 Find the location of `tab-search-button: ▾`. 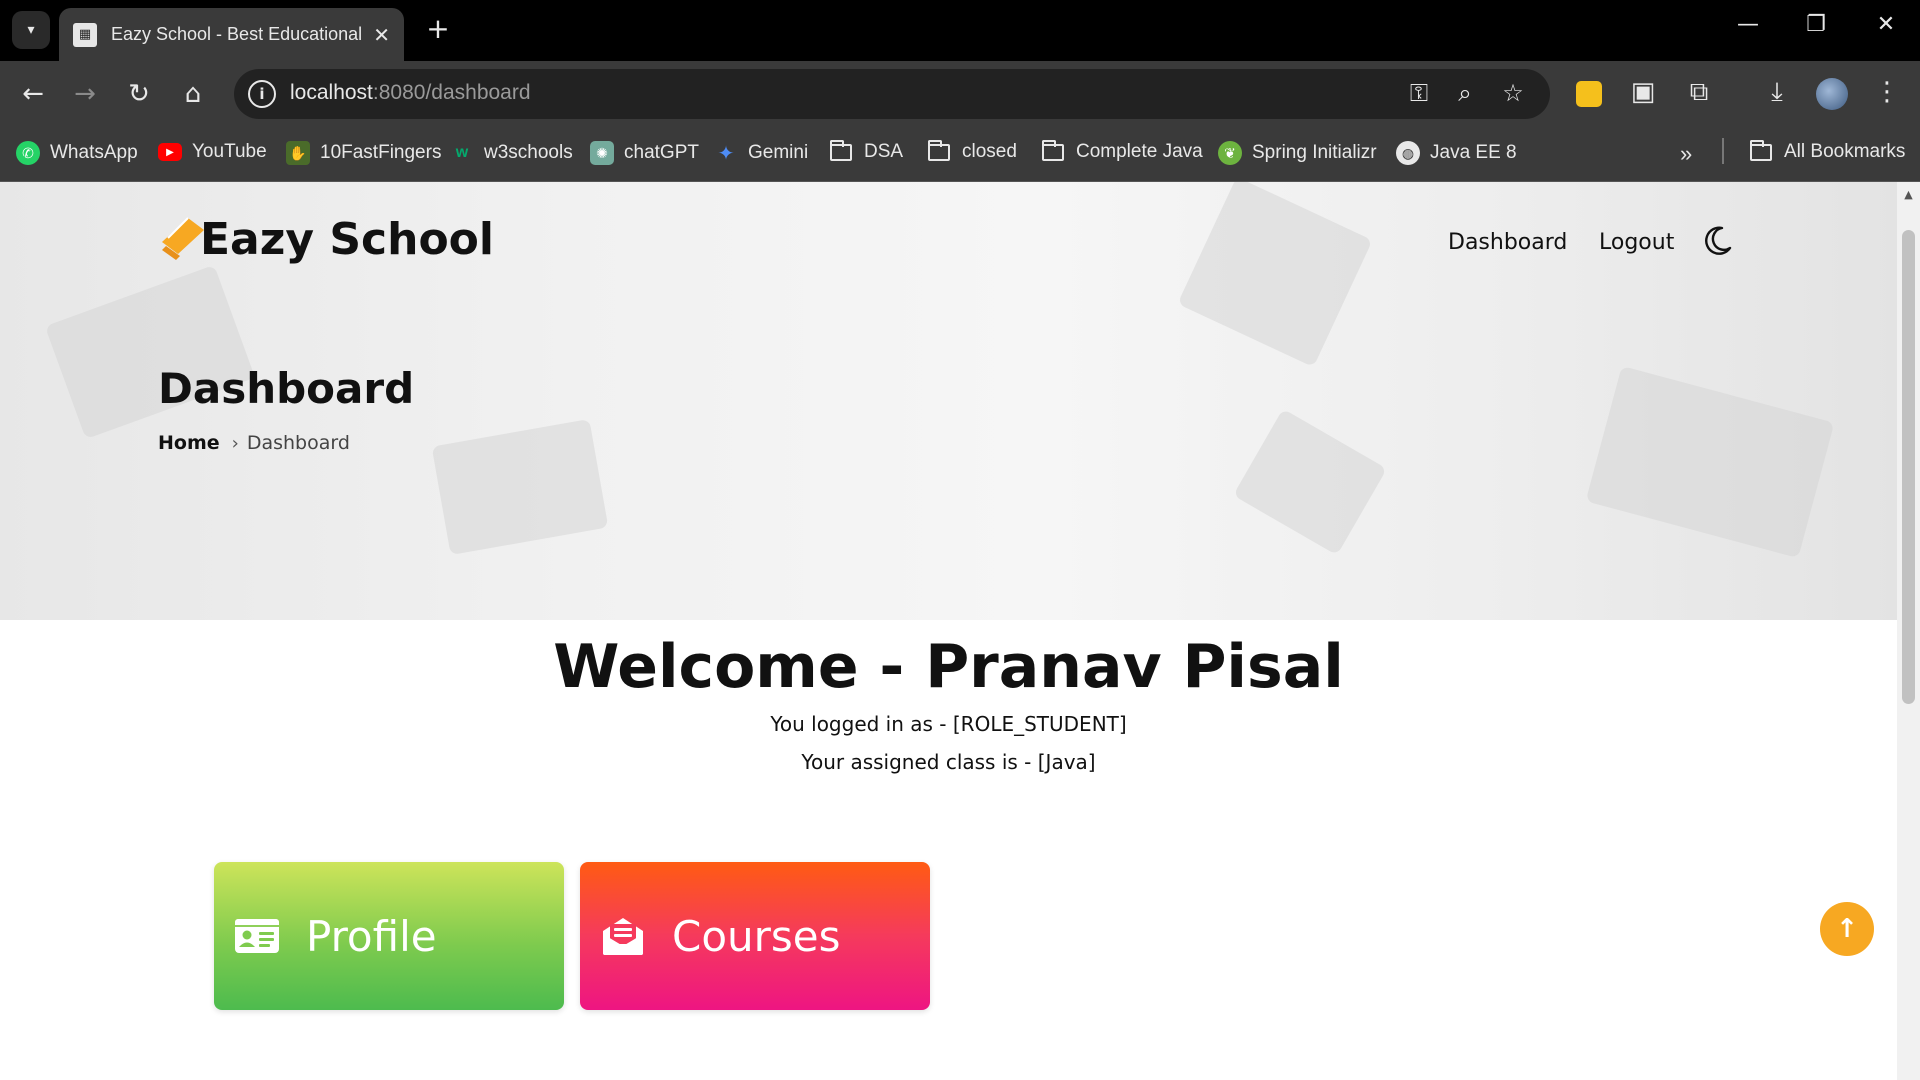

tab-search-button: ▾ is located at coordinates (31, 30).